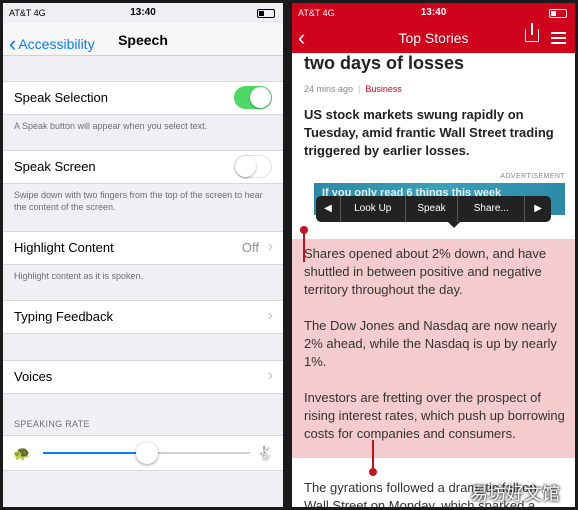  What do you see at coordinates (328, 209) in the screenshot?
I see `previous-arrow-icon: ◀` at bounding box center [328, 209].